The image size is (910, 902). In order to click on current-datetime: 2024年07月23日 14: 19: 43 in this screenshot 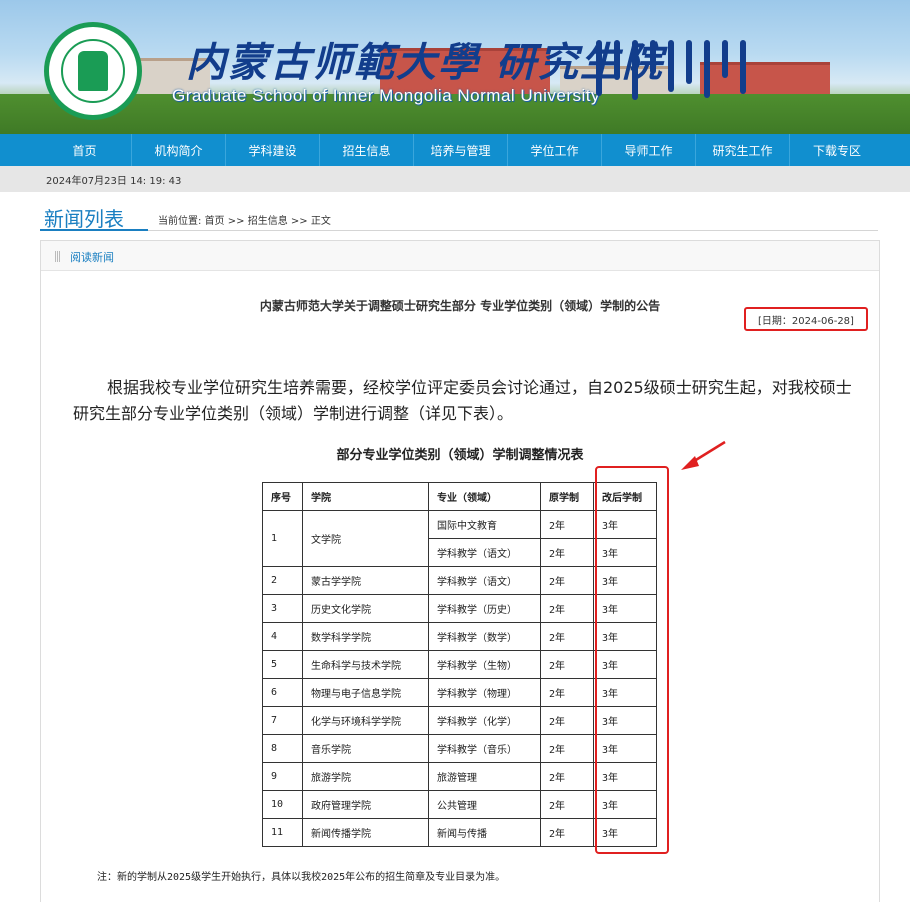, I will do `click(114, 181)`.